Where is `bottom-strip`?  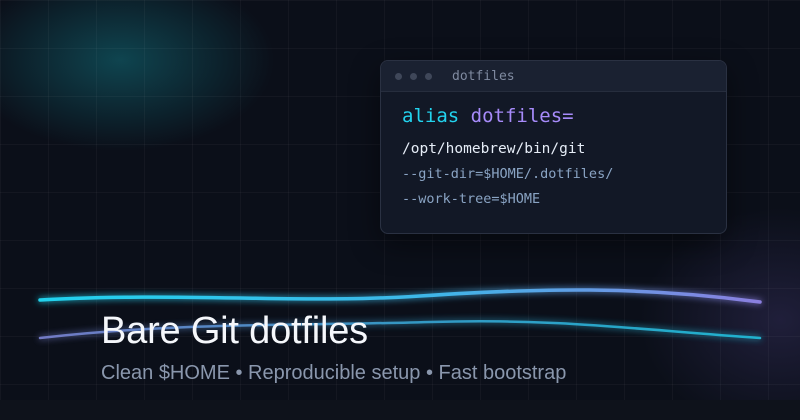 bottom-strip is located at coordinates (400, 410).